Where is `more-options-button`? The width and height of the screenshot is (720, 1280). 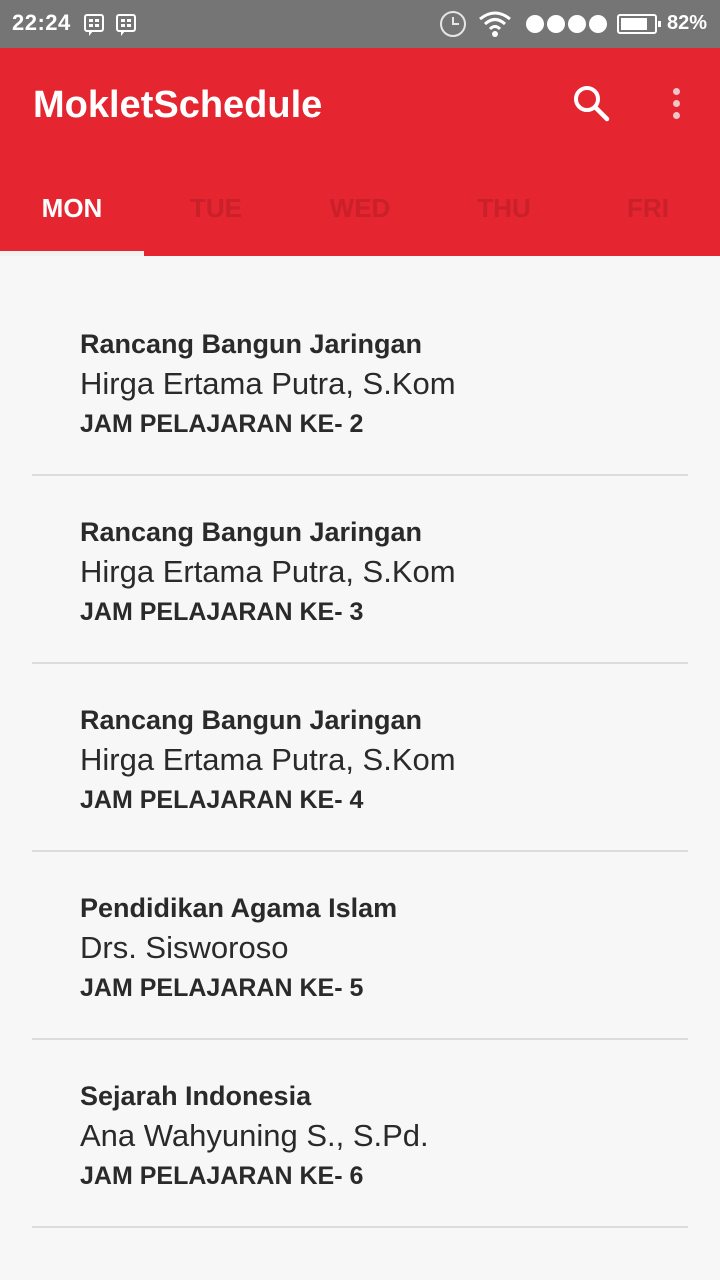
more-options-button is located at coordinates (676, 103).